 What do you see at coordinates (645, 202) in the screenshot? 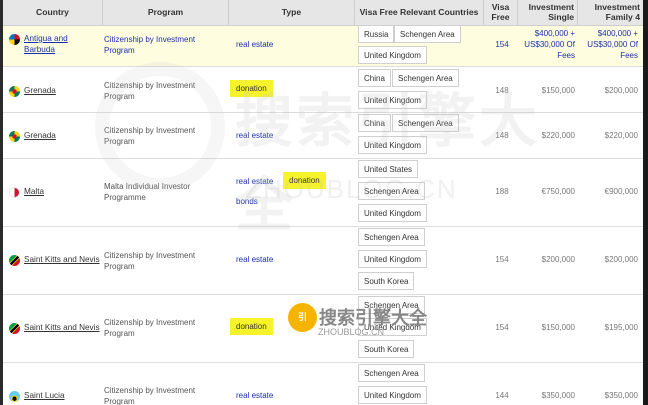
I see `right-frame-edge` at bounding box center [645, 202].